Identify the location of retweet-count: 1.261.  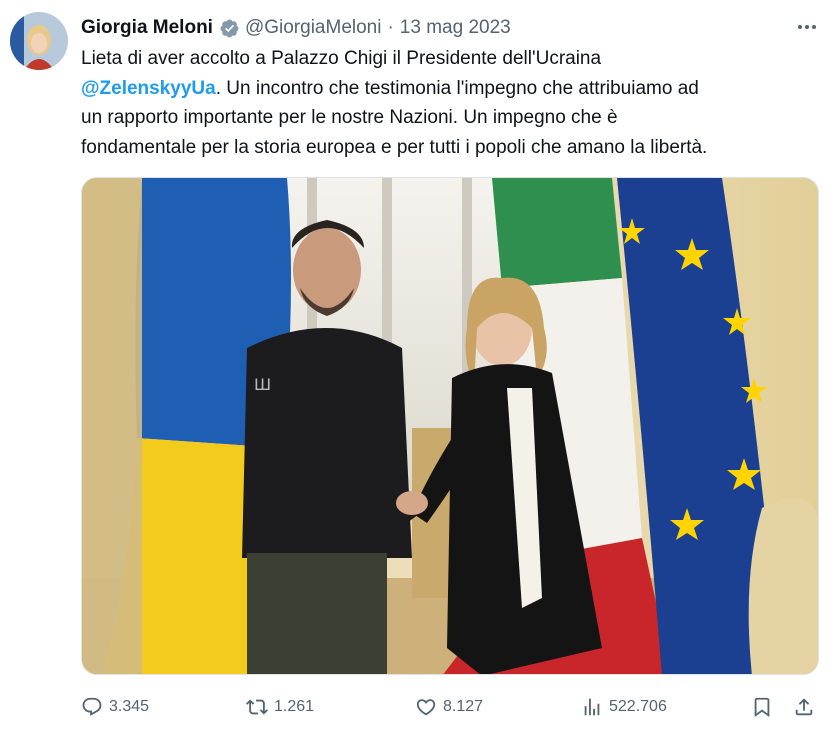
(294, 706).